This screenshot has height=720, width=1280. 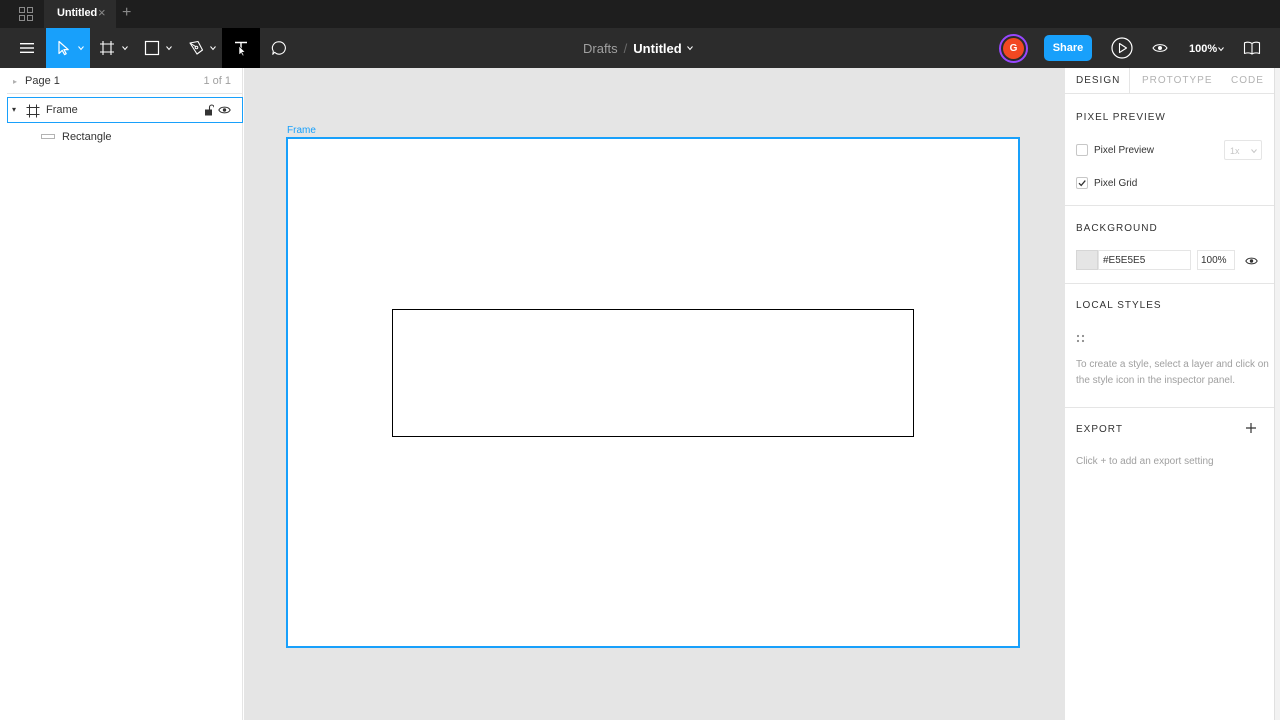 I want to click on tab-design: DESIGN, so click(x=1098, y=80).